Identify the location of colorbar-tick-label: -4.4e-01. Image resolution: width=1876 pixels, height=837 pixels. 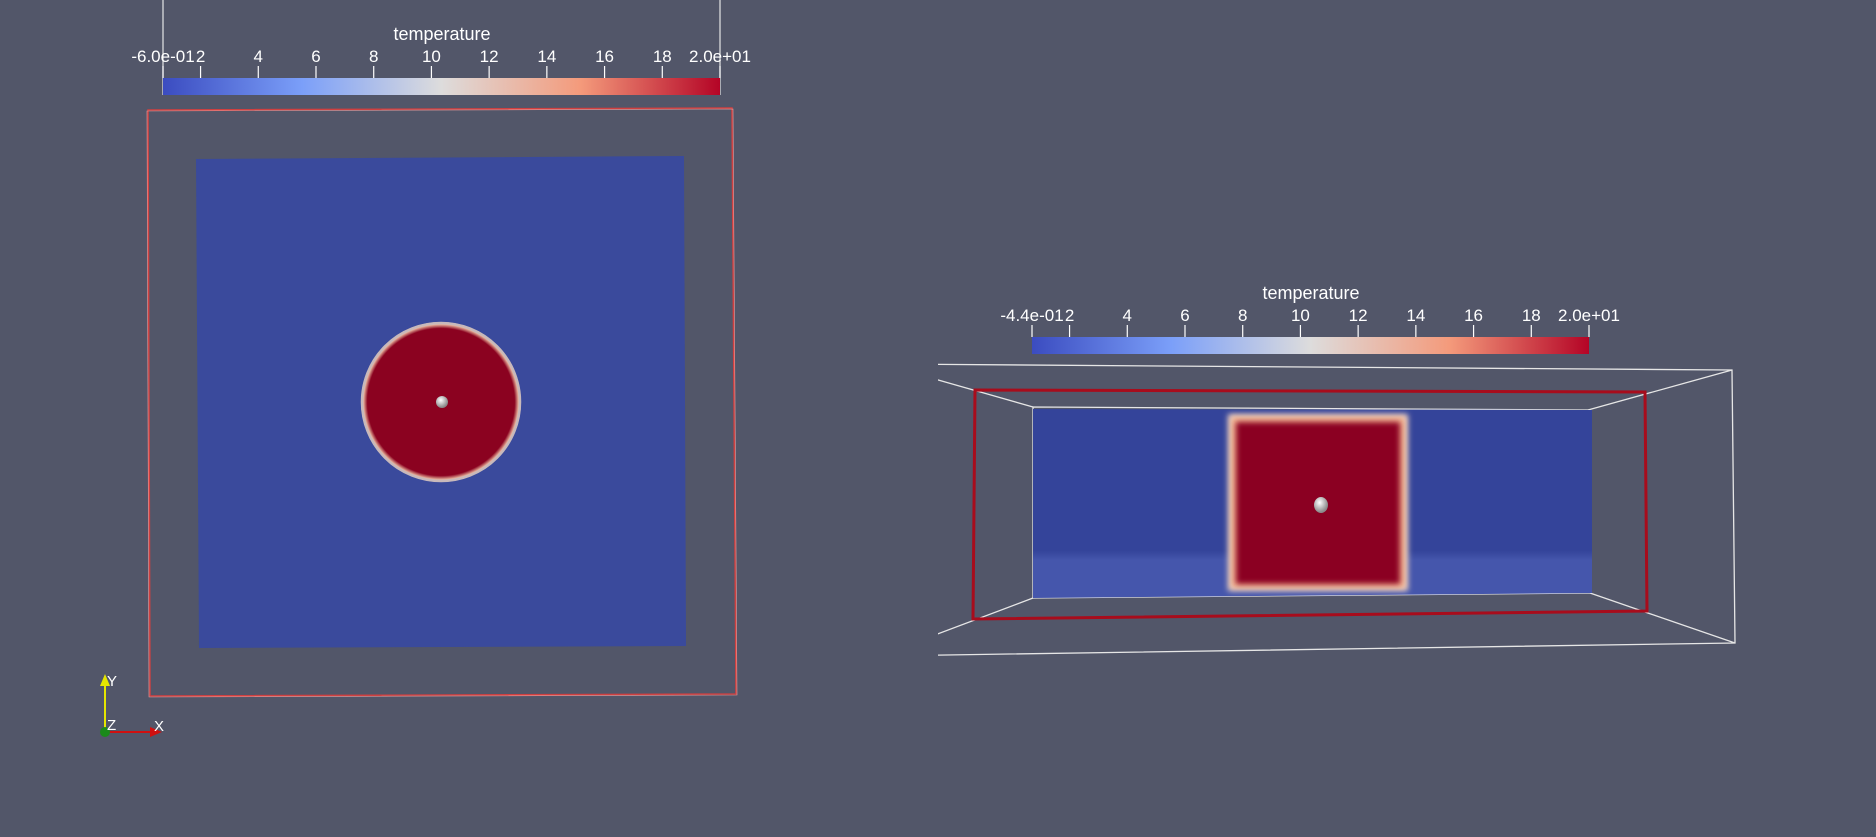
(1031, 315).